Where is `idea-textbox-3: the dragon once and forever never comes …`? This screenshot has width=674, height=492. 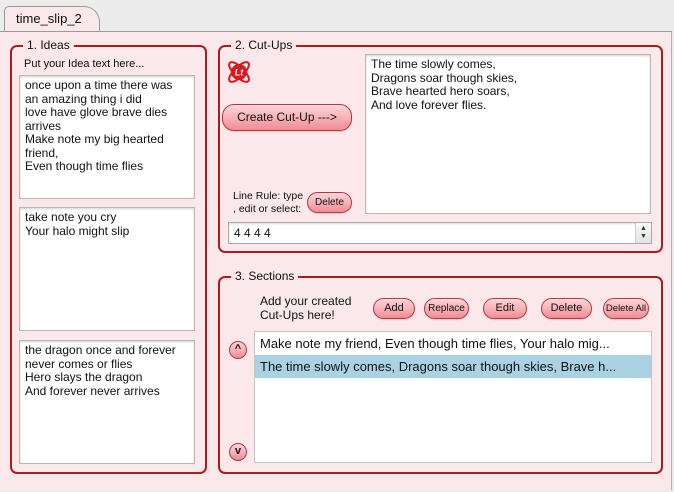 idea-textbox-3: the dragon once and forever never comes … is located at coordinates (107, 402).